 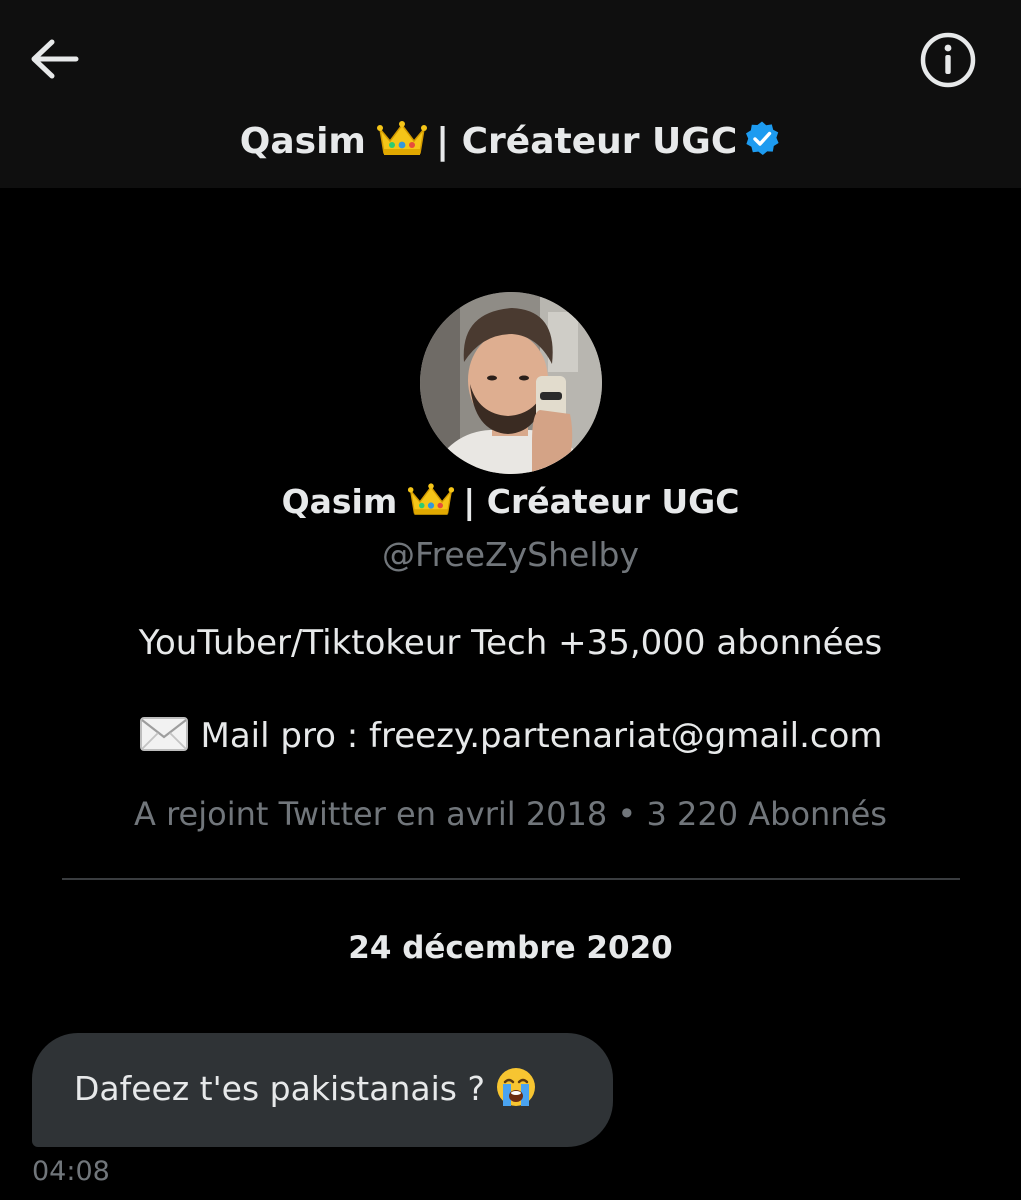 I want to click on divider, so click(x=511, y=879).